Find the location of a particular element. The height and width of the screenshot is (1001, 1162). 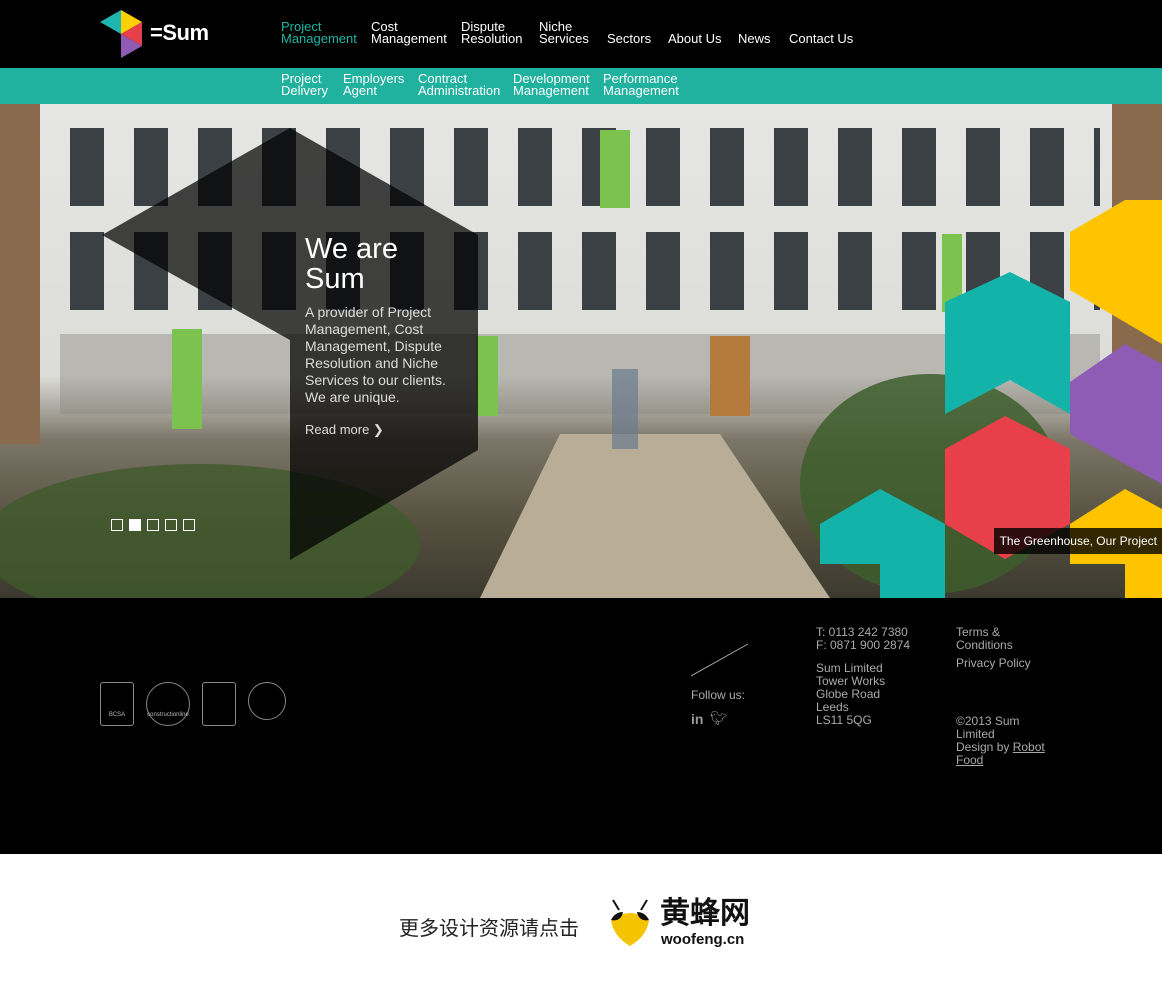

nav-about-us: About Us is located at coordinates (694, 38).